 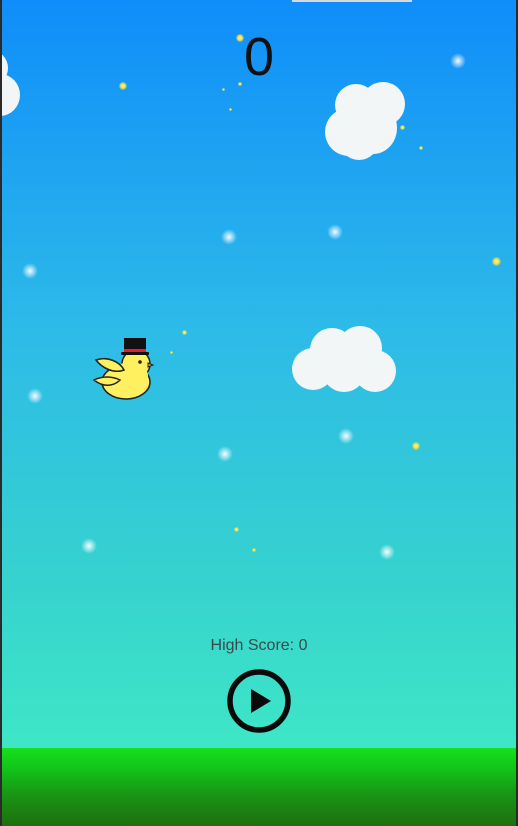 I want to click on score-counter: 0, so click(x=259, y=57).